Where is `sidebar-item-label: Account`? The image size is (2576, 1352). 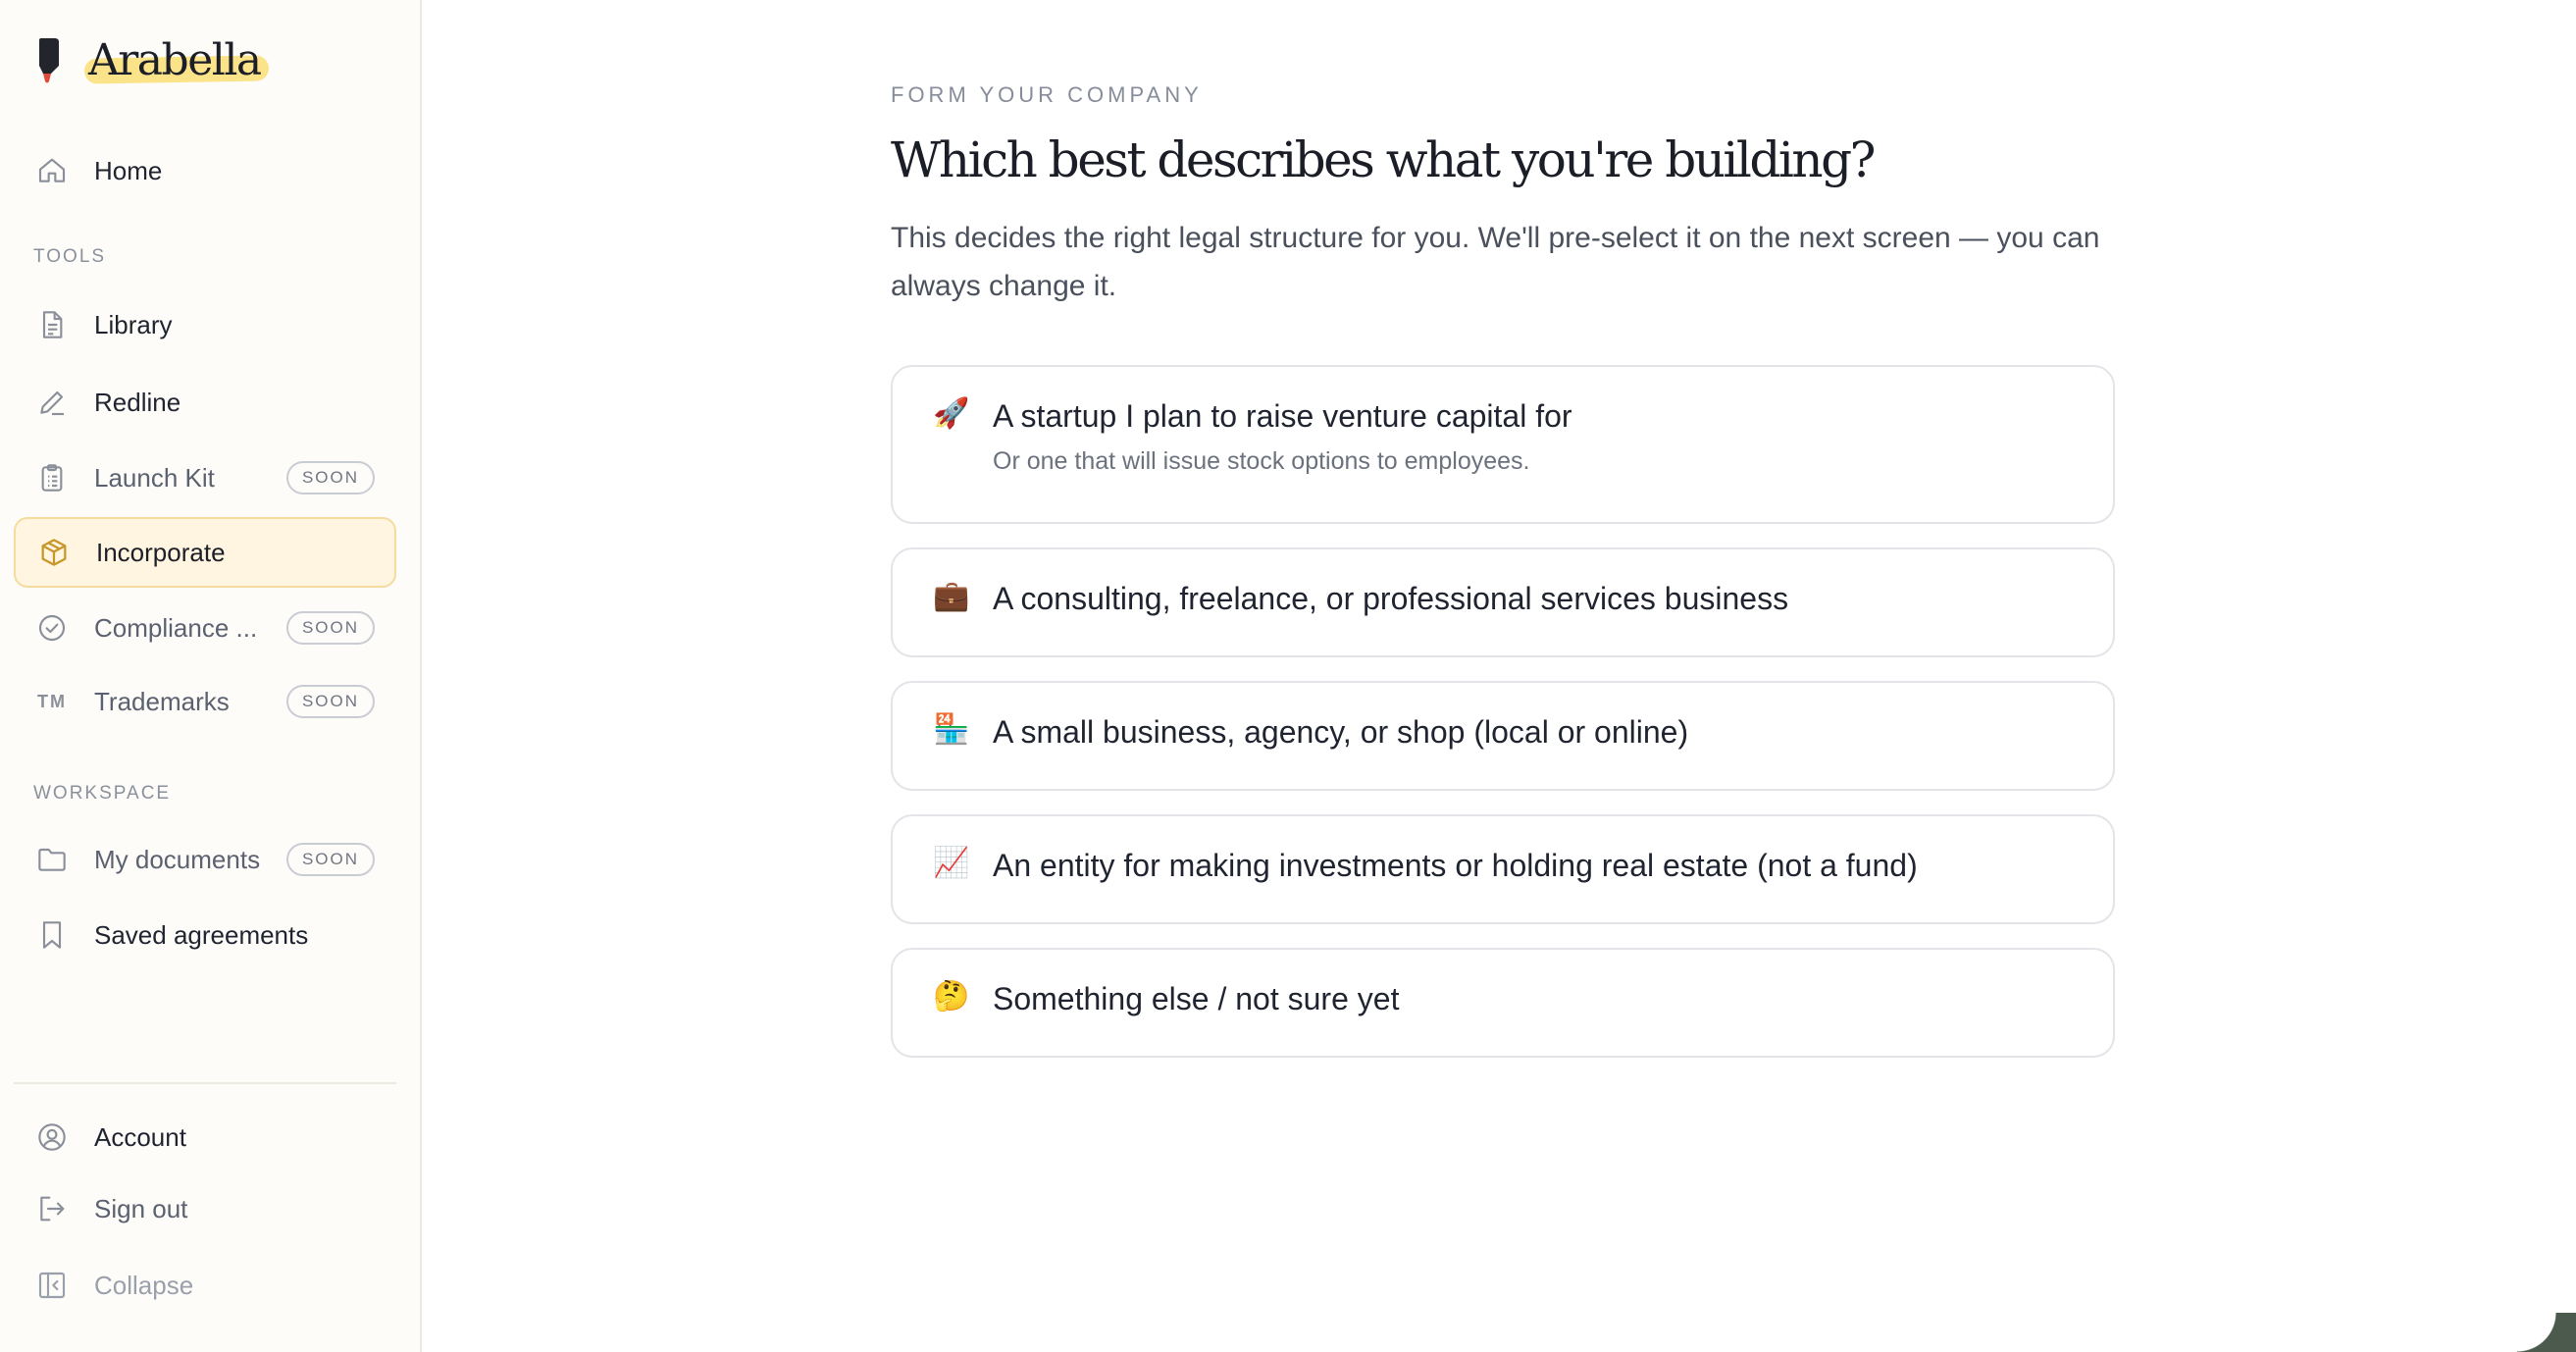 sidebar-item-label: Account is located at coordinates (140, 1136).